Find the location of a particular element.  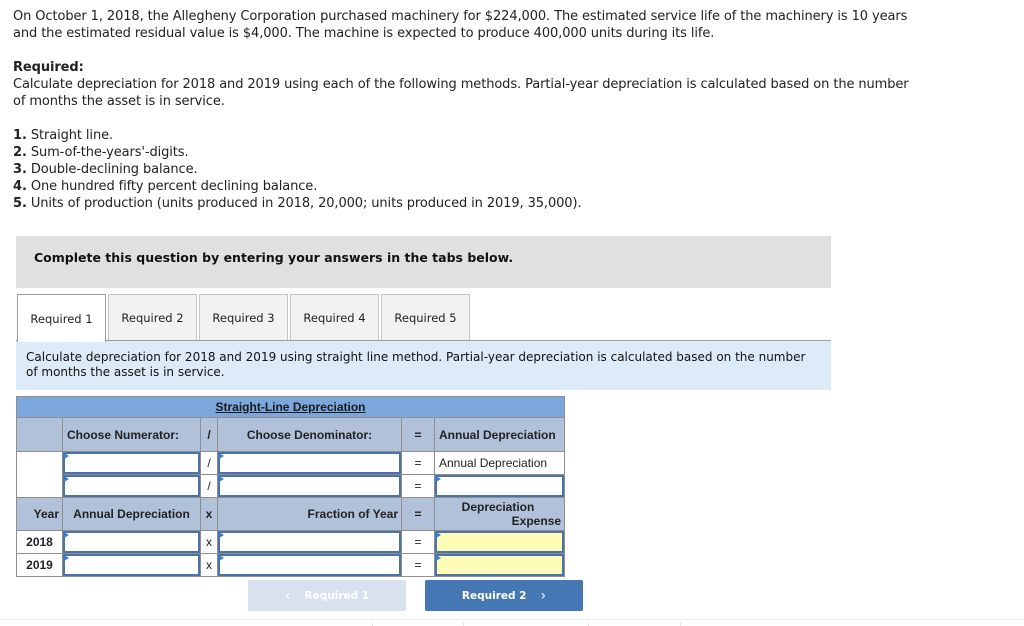

annual-depreciation-input is located at coordinates (499, 486).